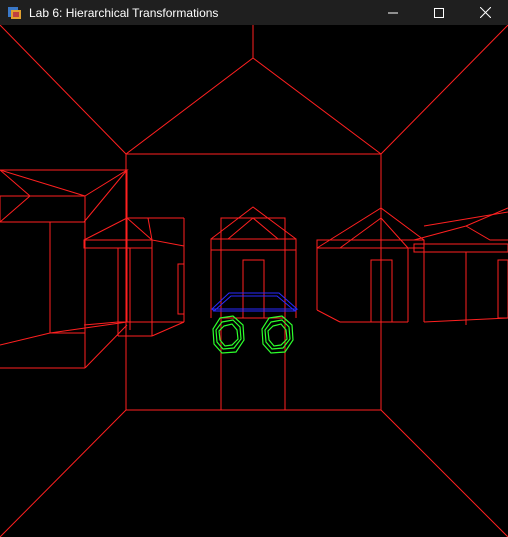 The width and height of the screenshot is (508, 537). Describe the element at coordinates (254, 12) in the screenshot. I see `title-bar: Lab 6: Hierarchical Transformations` at that location.